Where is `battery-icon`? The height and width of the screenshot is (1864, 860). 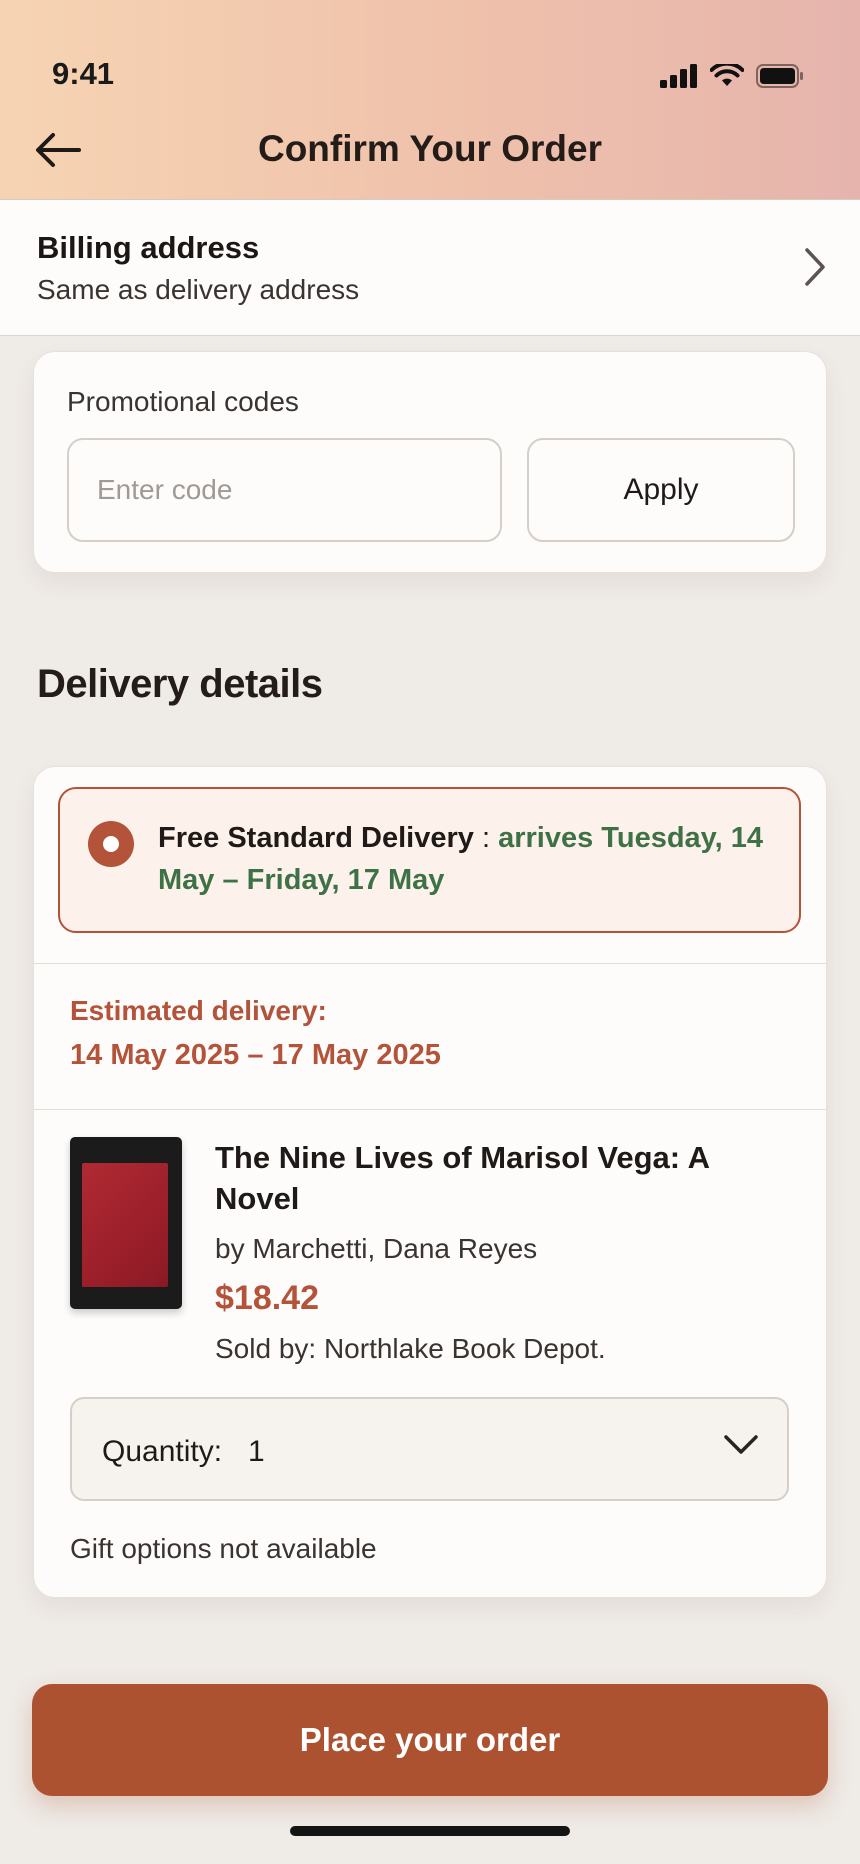
battery-icon is located at coordinates (779, 76).